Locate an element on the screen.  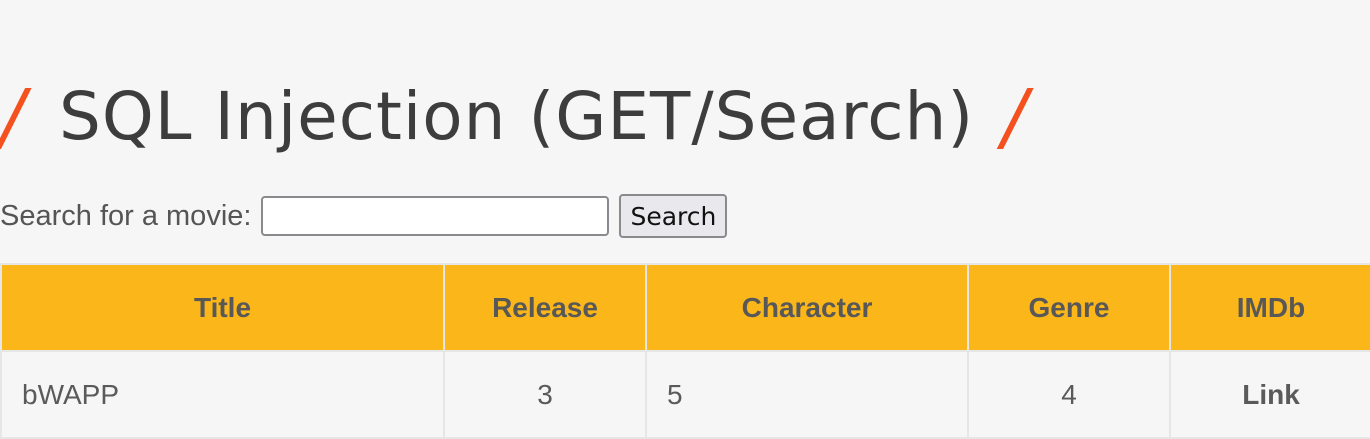
search-label: Search for a movie: is located at coordinates (126, 215).